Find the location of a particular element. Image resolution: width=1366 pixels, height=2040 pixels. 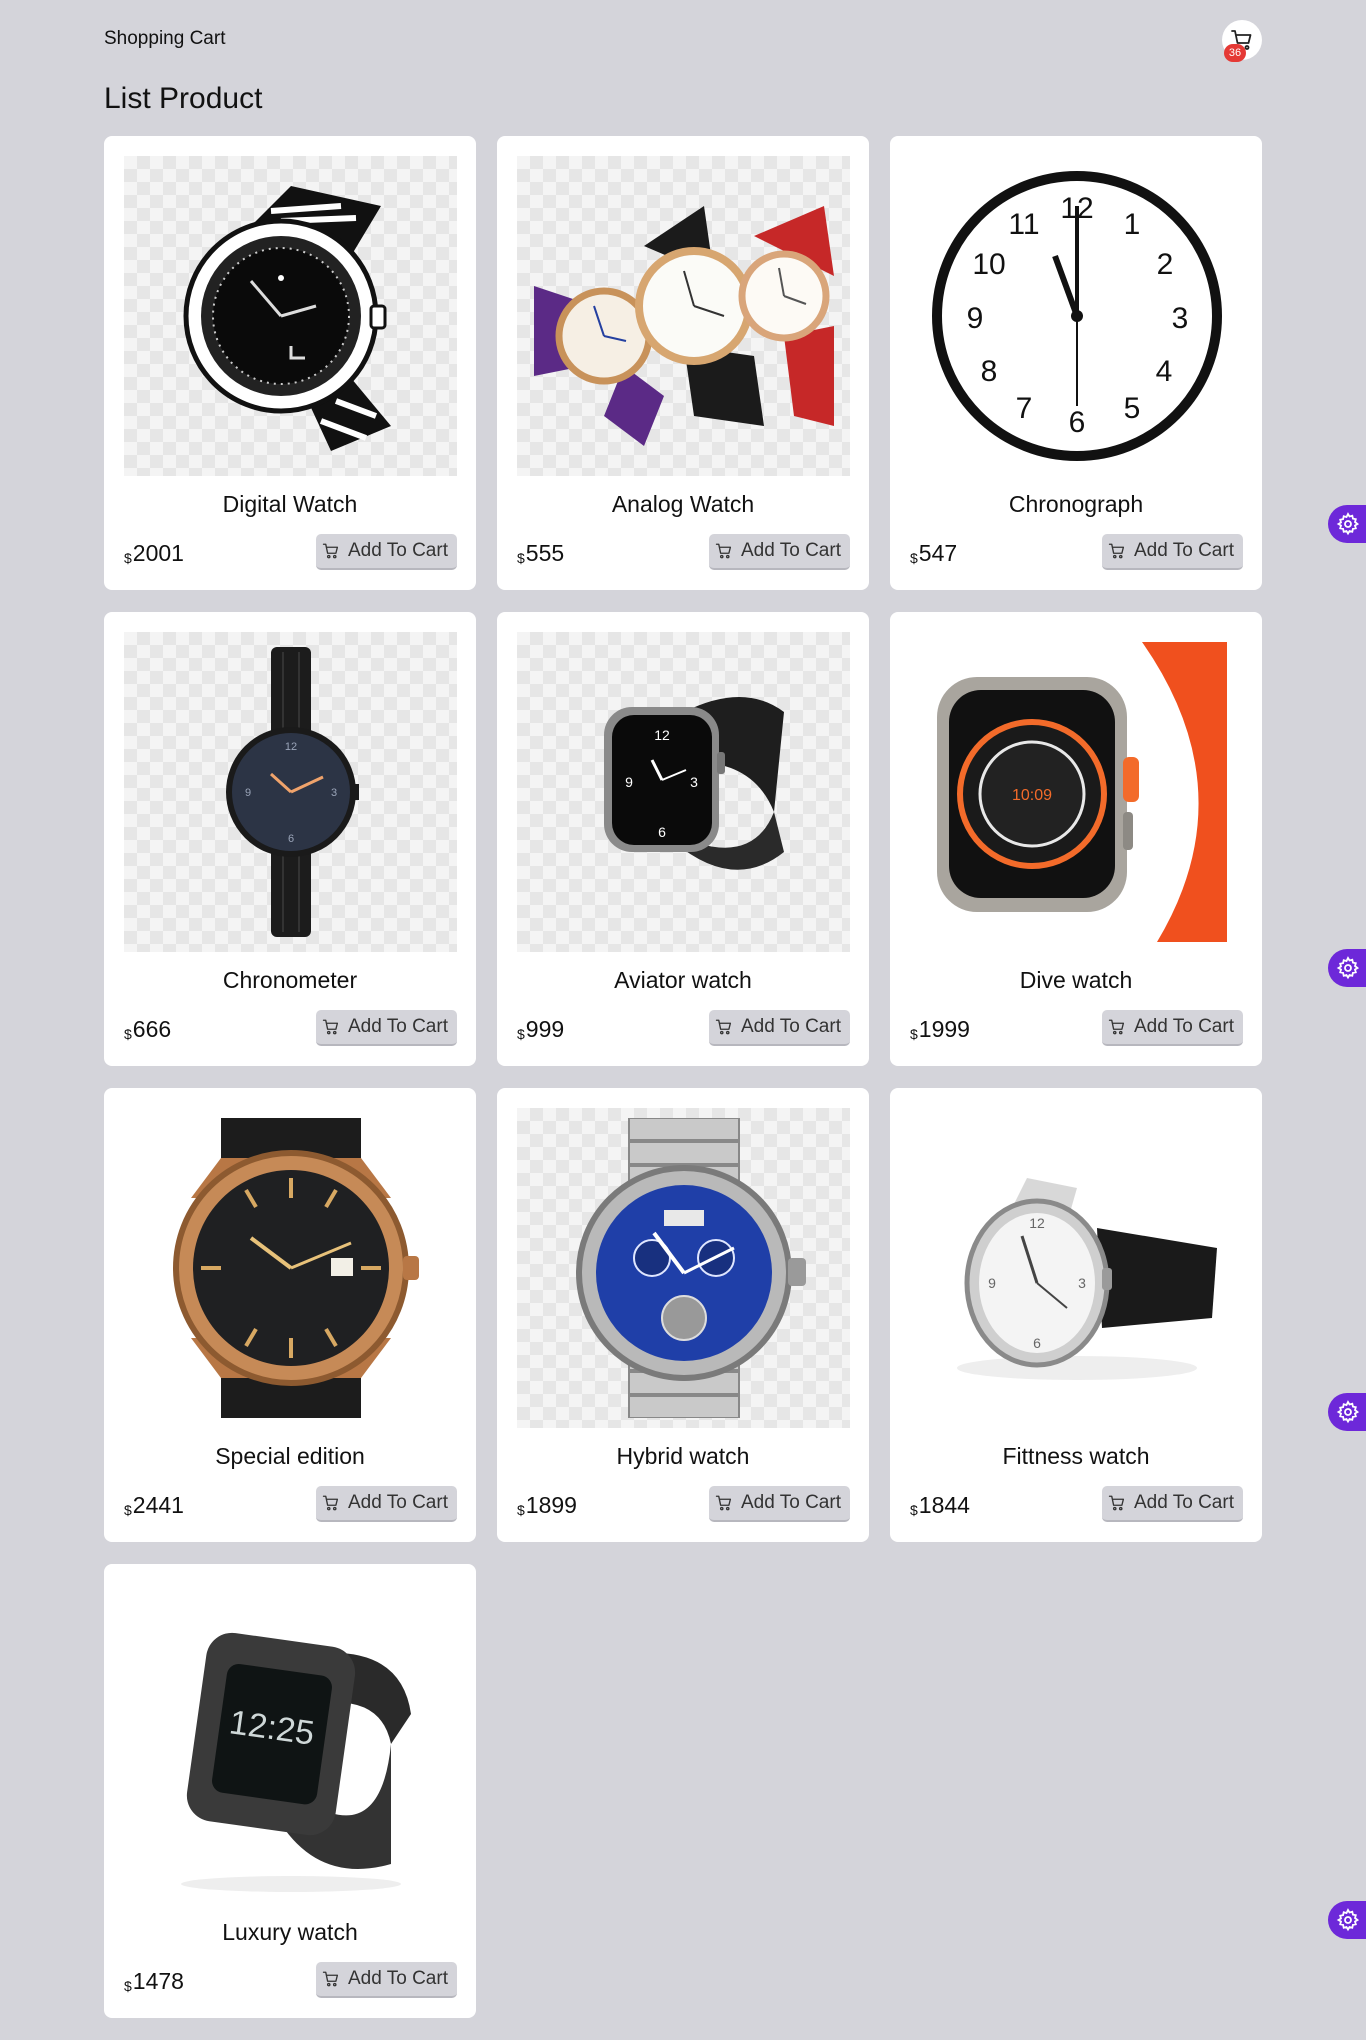

chronograph-image: 12 1 2 3 4 5 6 7 8 9 10 11 is located at coordinates (1076, 316).